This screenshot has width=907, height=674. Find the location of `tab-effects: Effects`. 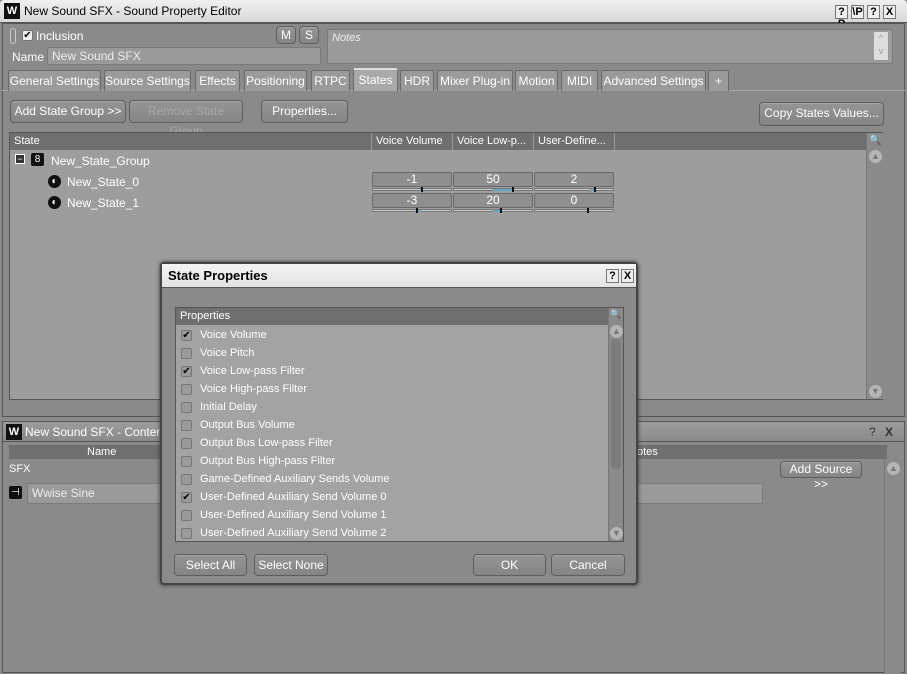

tab-effects: Effects is located at coordinates (217, 80).